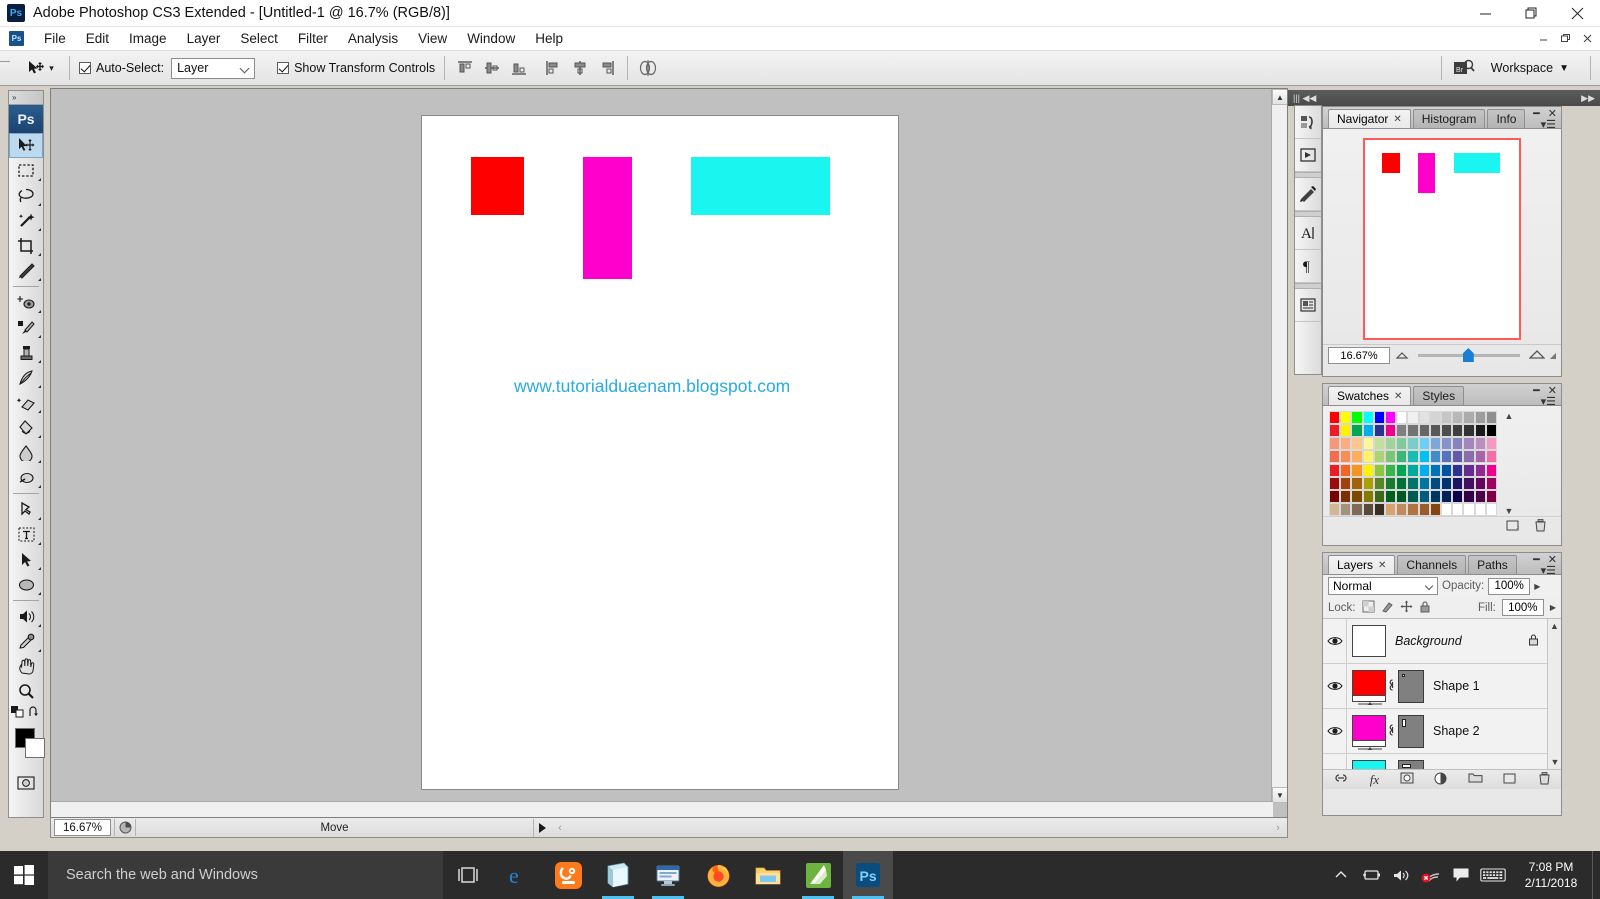 The height and width of the screenshot is (899, 1600). Describe the element at coordinates (648, 68) in the screenshot. I see `auto-align-layers-icon` at that location.